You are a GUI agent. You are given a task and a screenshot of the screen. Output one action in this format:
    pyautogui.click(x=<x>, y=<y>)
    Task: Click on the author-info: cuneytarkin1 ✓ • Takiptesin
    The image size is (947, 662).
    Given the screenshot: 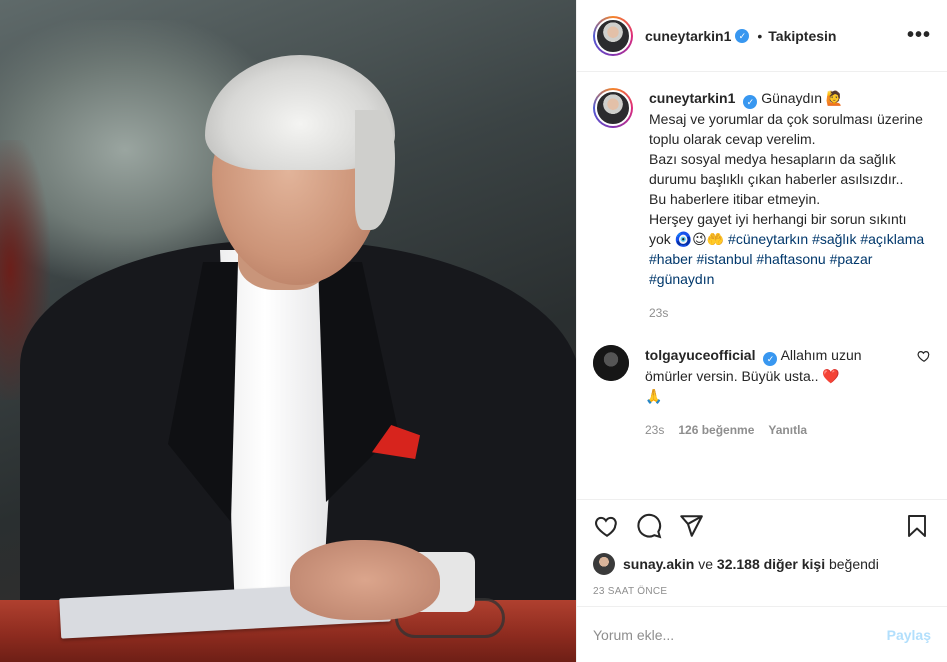 What is the action you would take?
    pyautogui.click(x=740, y=36)
    